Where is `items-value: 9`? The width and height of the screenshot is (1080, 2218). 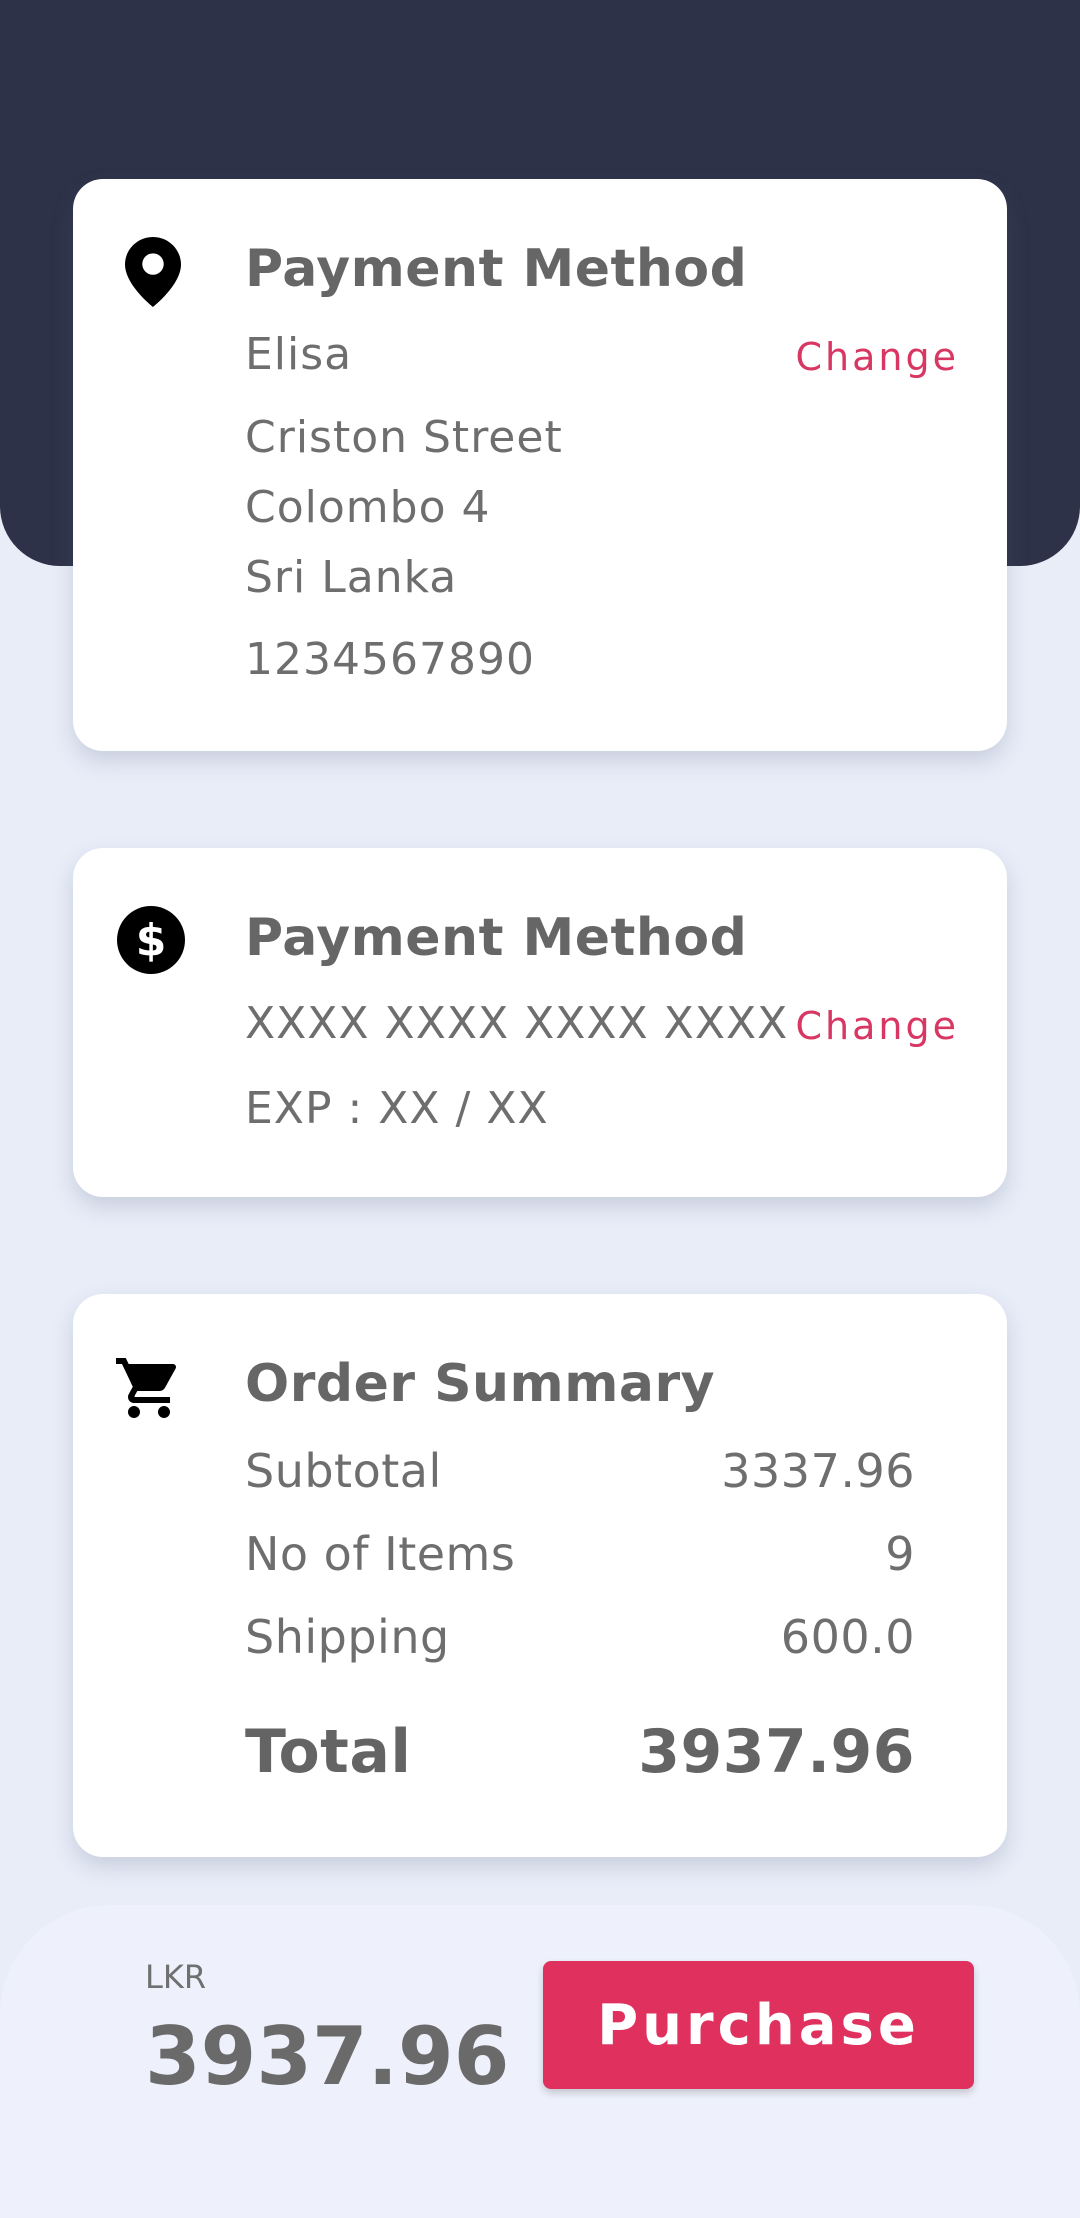
items-value: 9 is located at coordinates (900, 1554).